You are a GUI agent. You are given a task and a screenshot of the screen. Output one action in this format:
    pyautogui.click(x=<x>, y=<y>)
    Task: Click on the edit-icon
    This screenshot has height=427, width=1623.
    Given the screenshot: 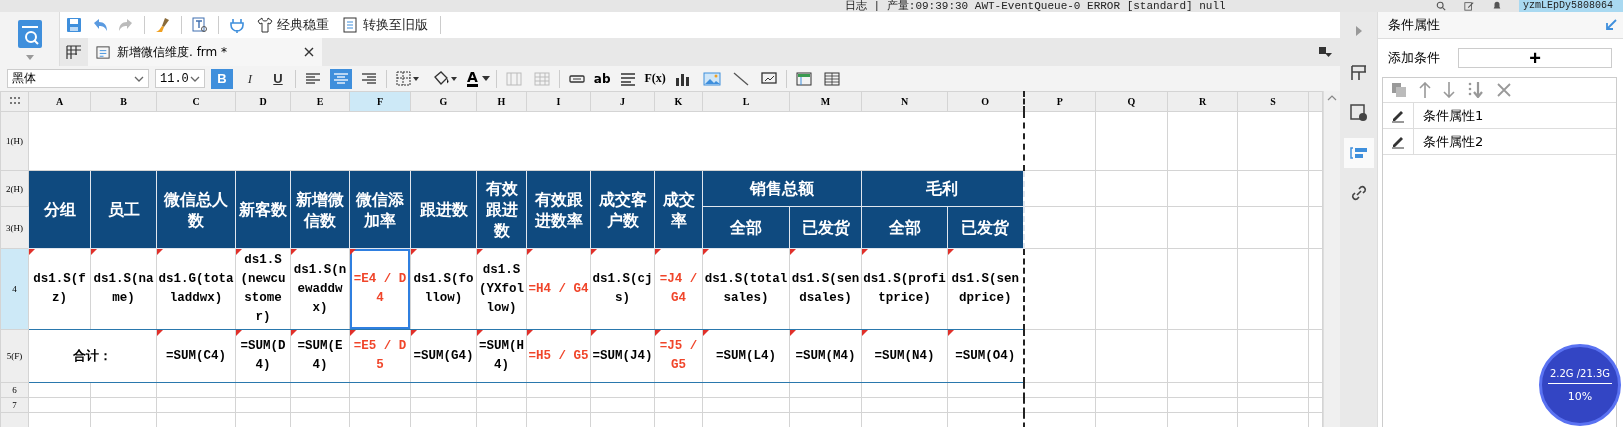 What is the action you would take?
    pyautogui.click(x=1469, y=6)
    